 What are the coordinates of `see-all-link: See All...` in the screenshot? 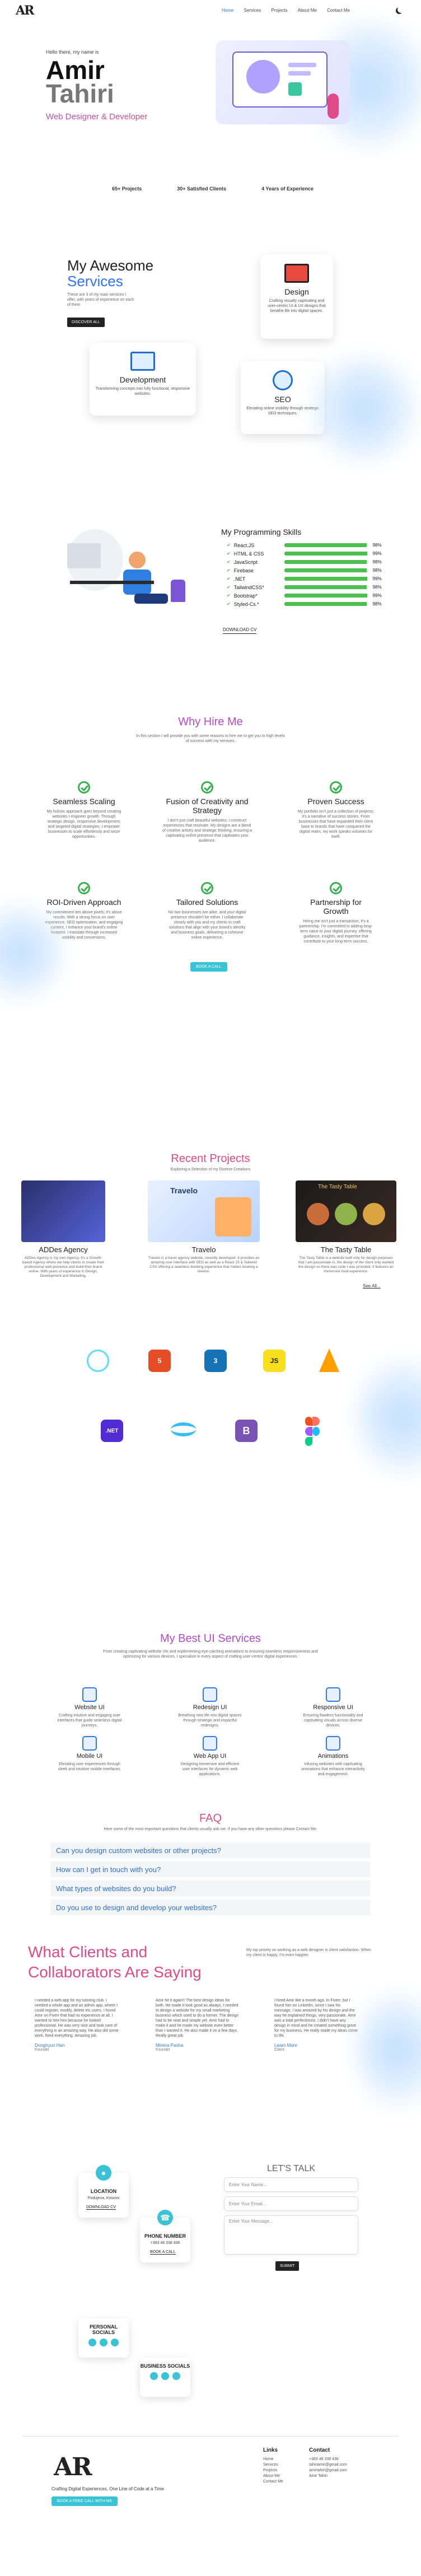 It's located at (372, 1287).